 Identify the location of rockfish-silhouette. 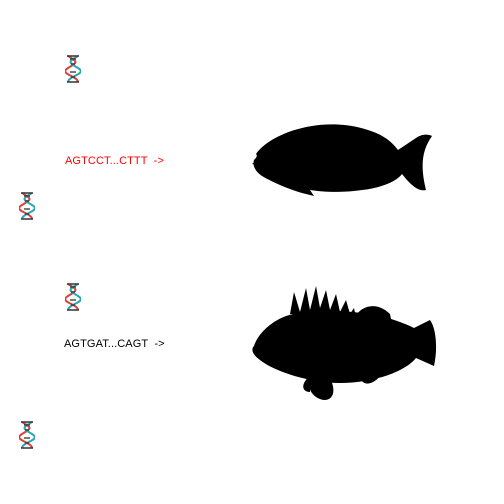
(344, 343).